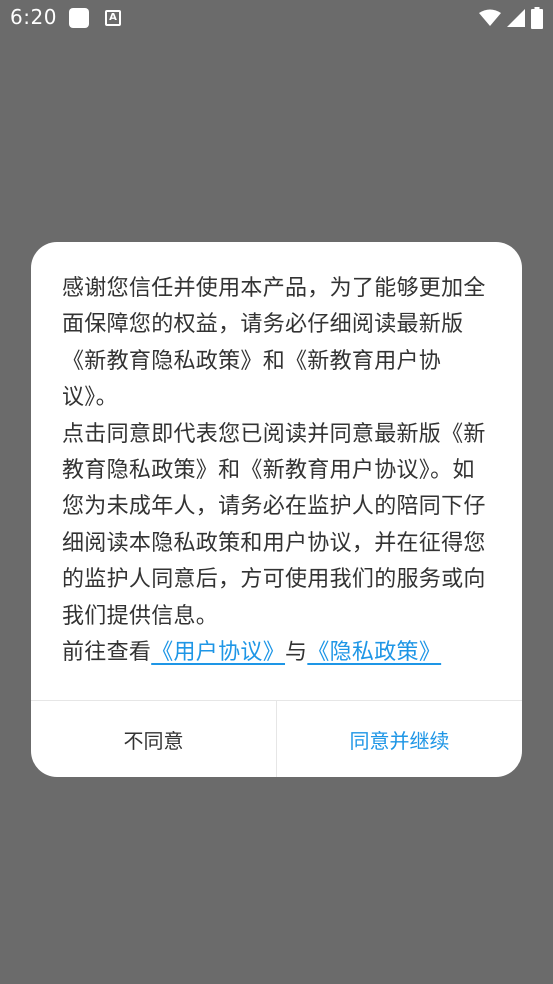 The height and width of the screenshot is (984, 553). What do you see at coordinates (399, 739) in the screenshot?
I see `agree-continue-button: 同意并继续` at bounding box center [399, 739].